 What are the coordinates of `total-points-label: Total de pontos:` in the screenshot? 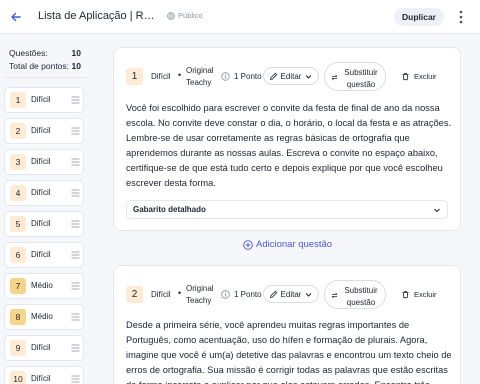 It's located at (39, 66).